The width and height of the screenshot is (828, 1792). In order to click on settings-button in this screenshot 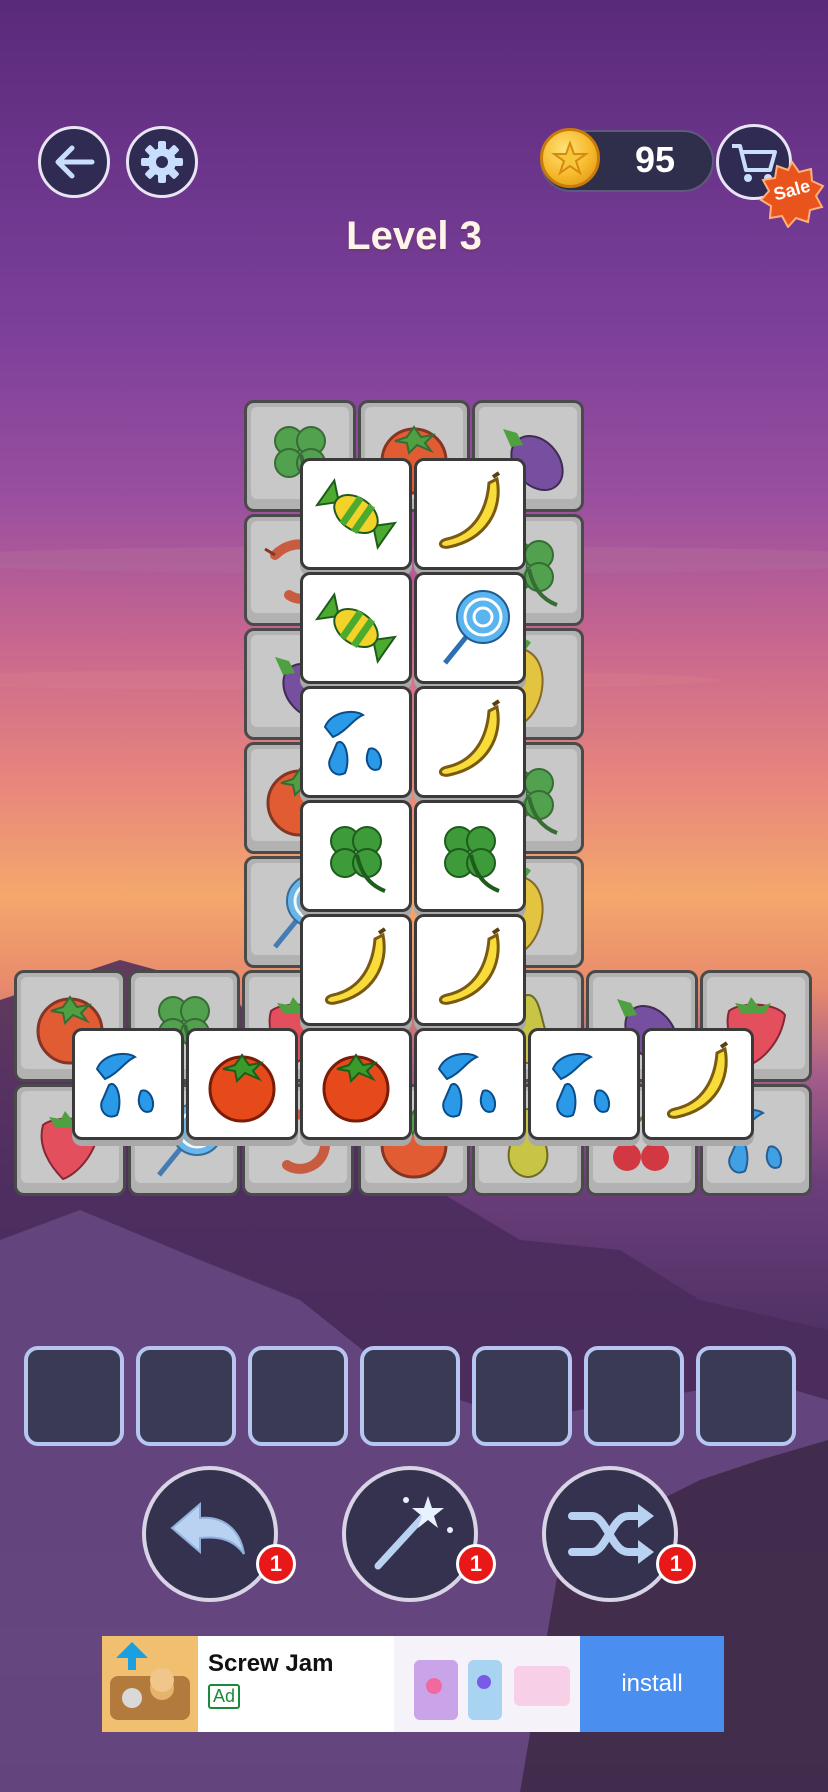, I will do `click(162, 162)`.